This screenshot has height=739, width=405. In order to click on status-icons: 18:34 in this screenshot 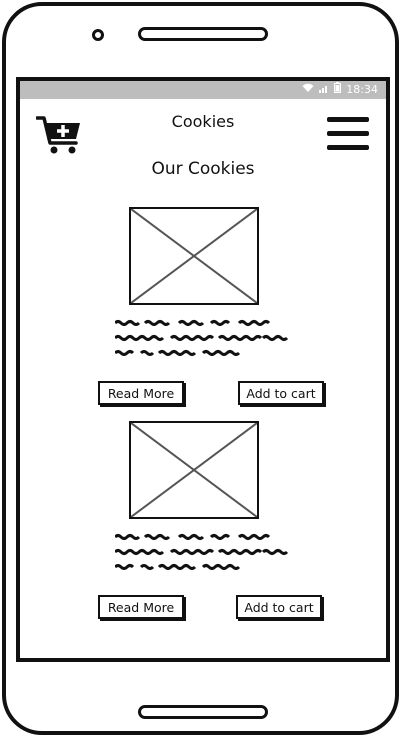, I will do `click(340, 89)`.